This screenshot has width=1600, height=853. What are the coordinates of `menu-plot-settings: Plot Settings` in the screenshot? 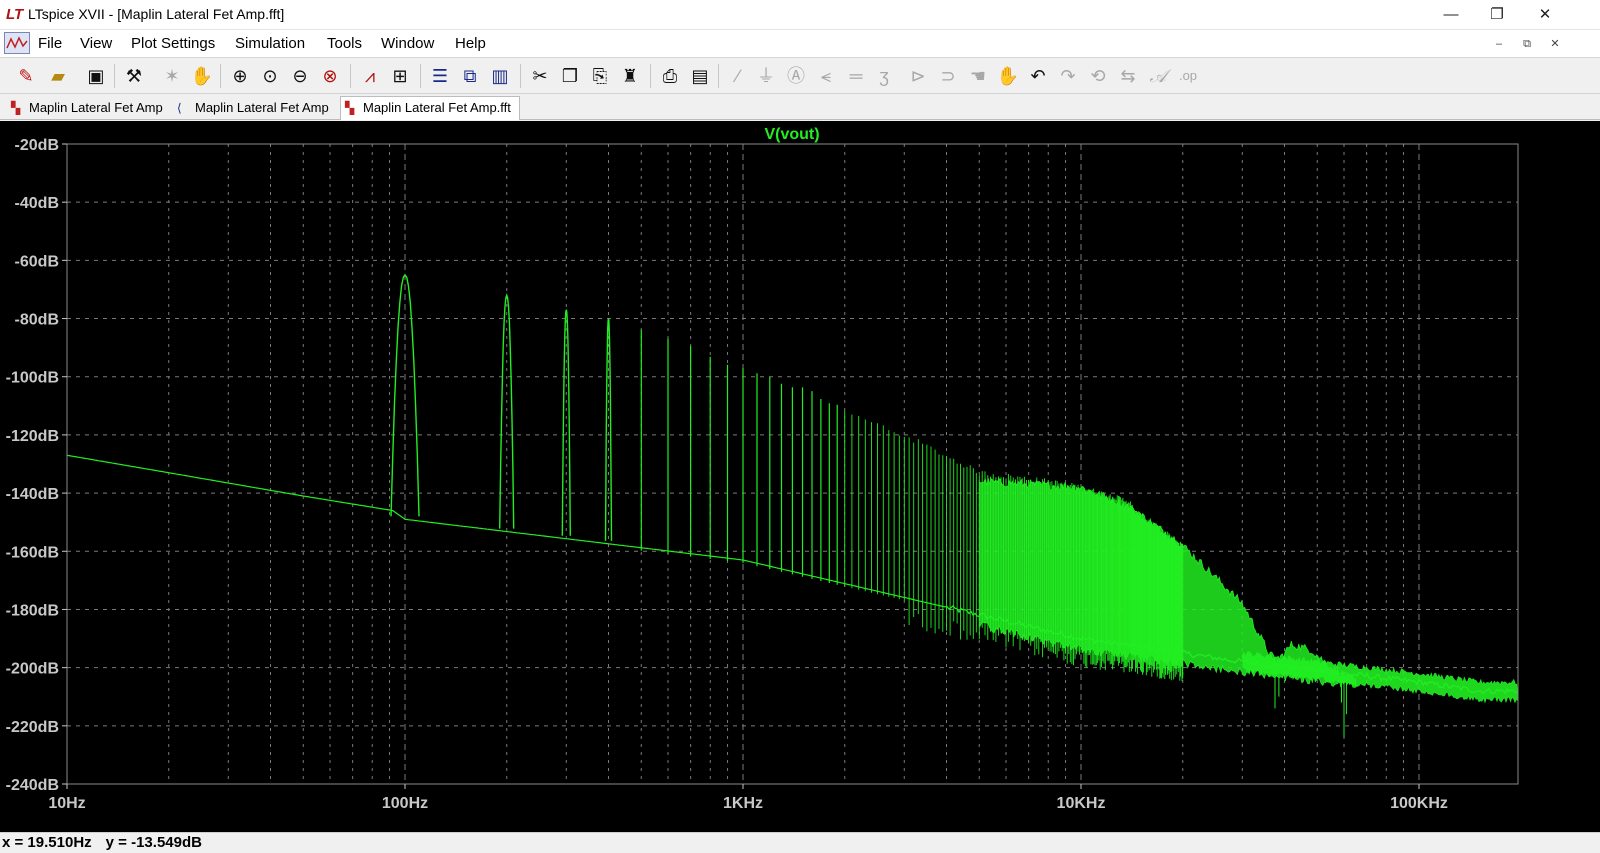 It's located at (173, 43).